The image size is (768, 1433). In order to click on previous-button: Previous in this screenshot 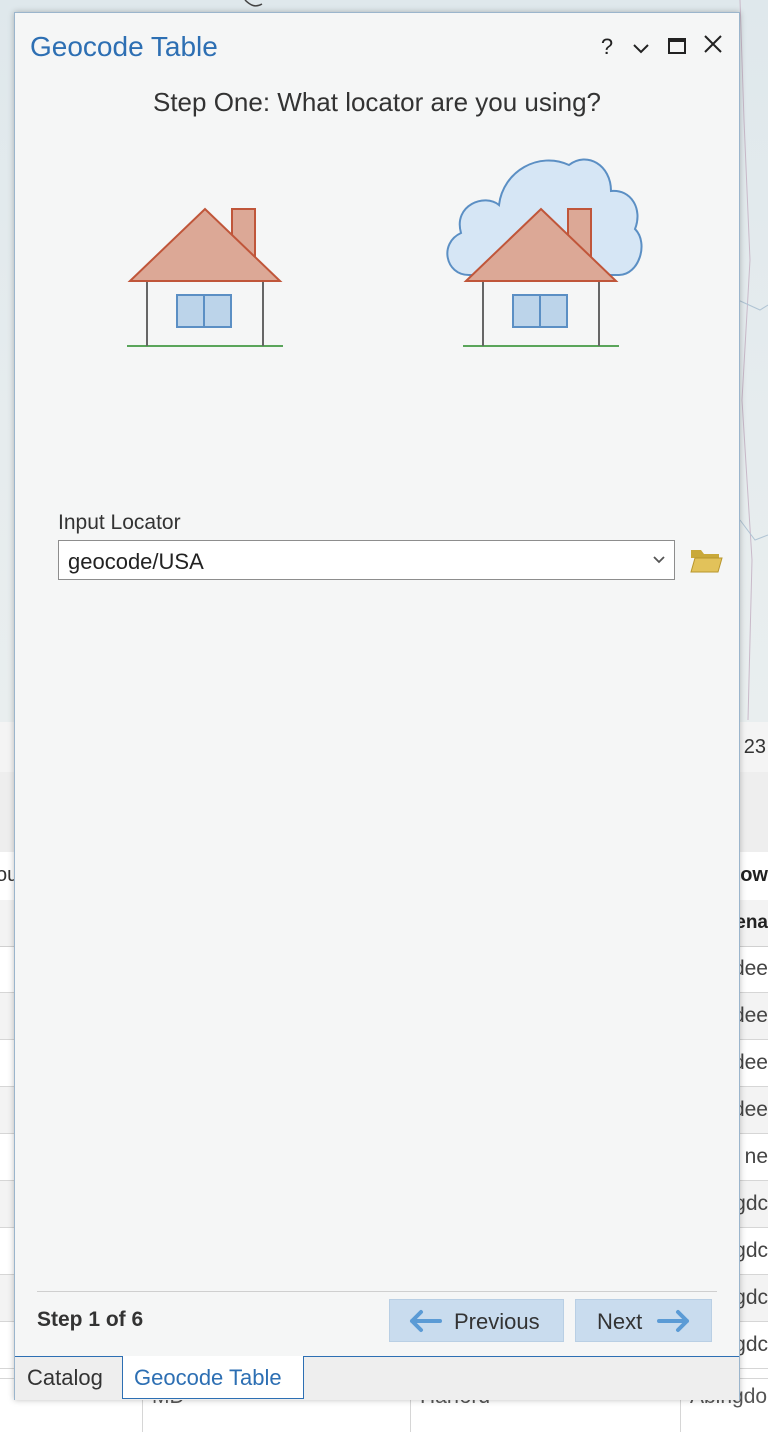, I will do `click(476, 1320)`.